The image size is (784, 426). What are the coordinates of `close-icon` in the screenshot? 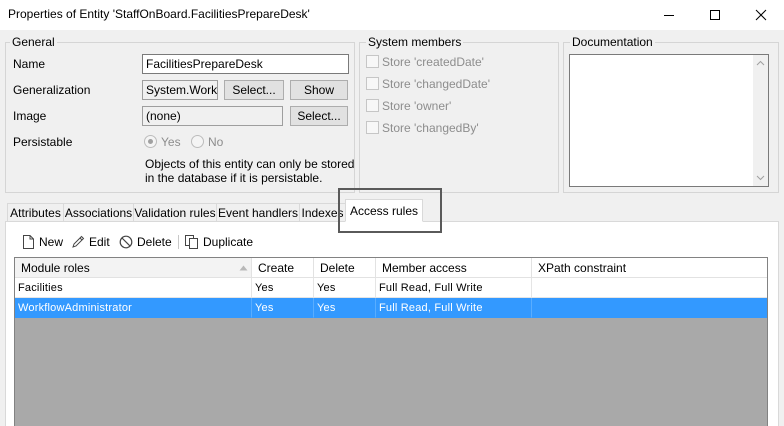 It's located at (761, 15).